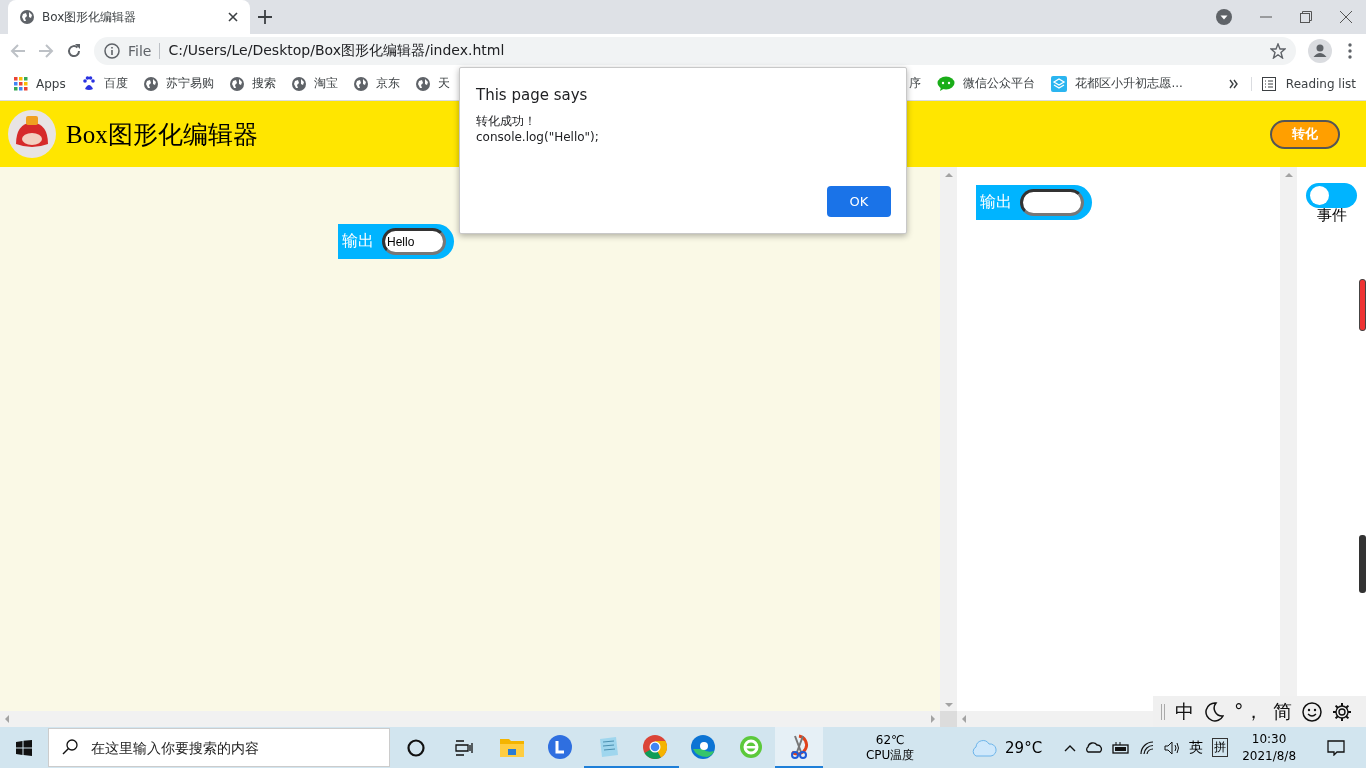 The image size is (1366, 768). Describe the element at coordinates (695, 50) in the screenshot. I see `address-bar: File C:/Users/Le/Desktop/Box图形化编辑器/index.html` at that location.